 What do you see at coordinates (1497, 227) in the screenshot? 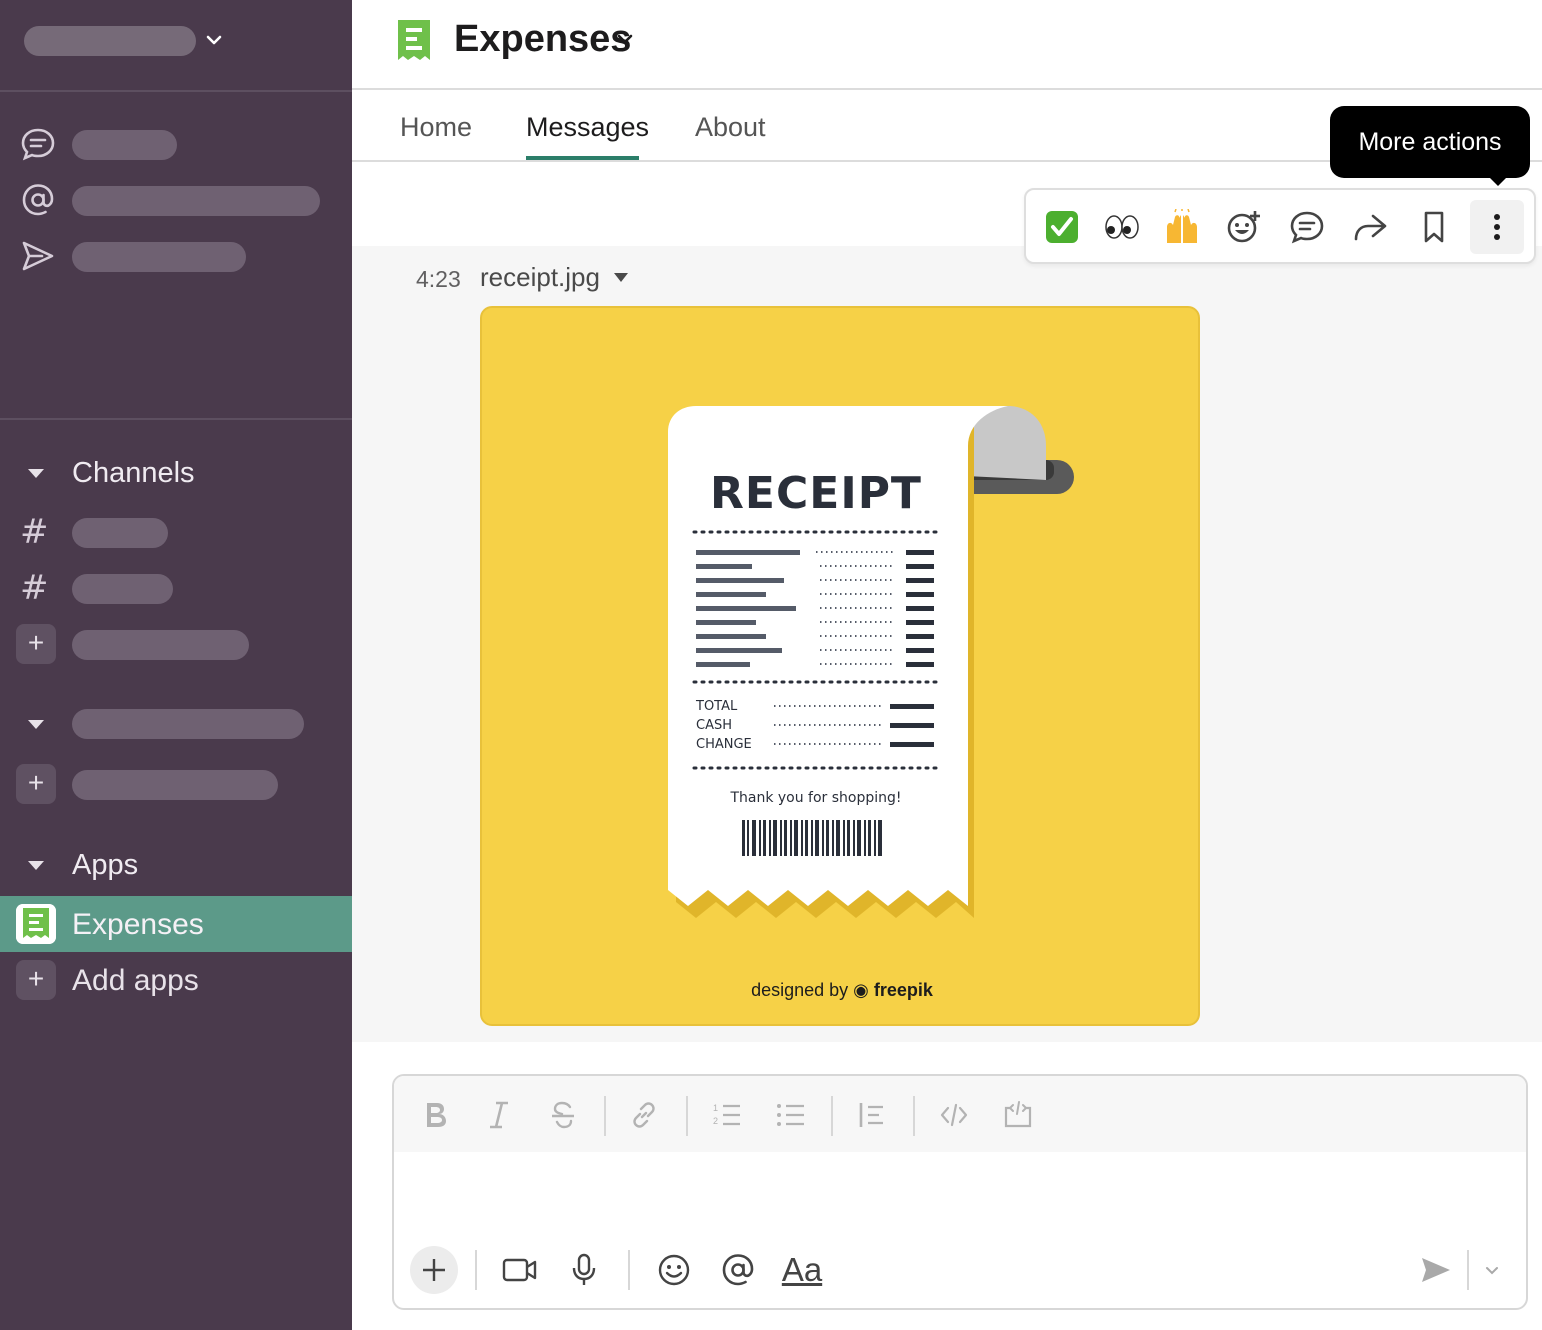
I see `more-vertical-icon` at bounding box center [1497, 227].